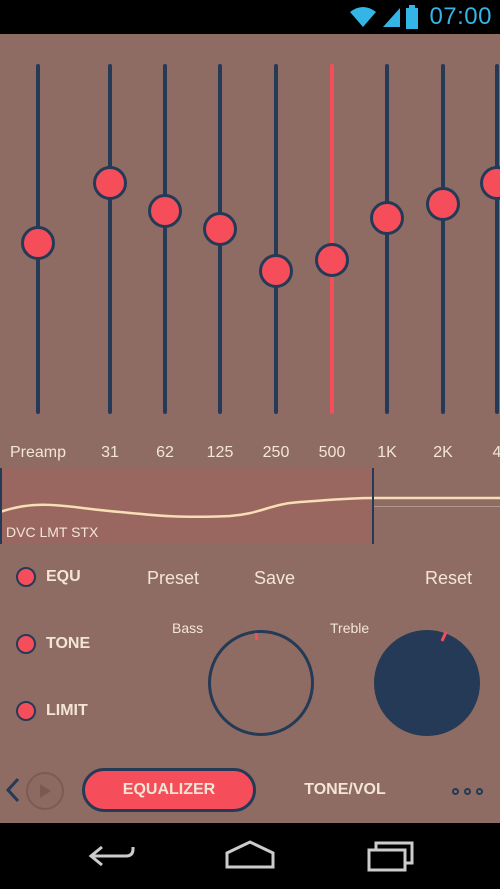 The image size is (500, 889). I want to click on treble-label: Treble, so click(350, 628).